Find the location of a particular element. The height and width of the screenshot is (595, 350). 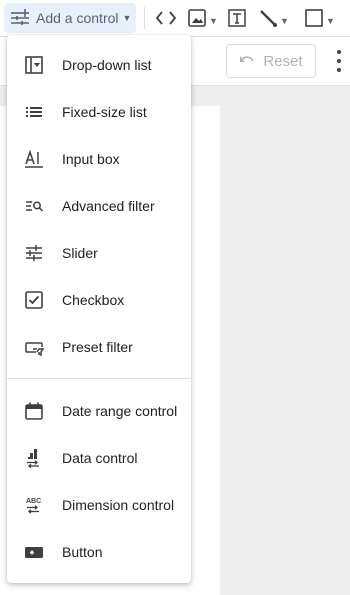

add-control-icon is located at coordinates (20, 18).